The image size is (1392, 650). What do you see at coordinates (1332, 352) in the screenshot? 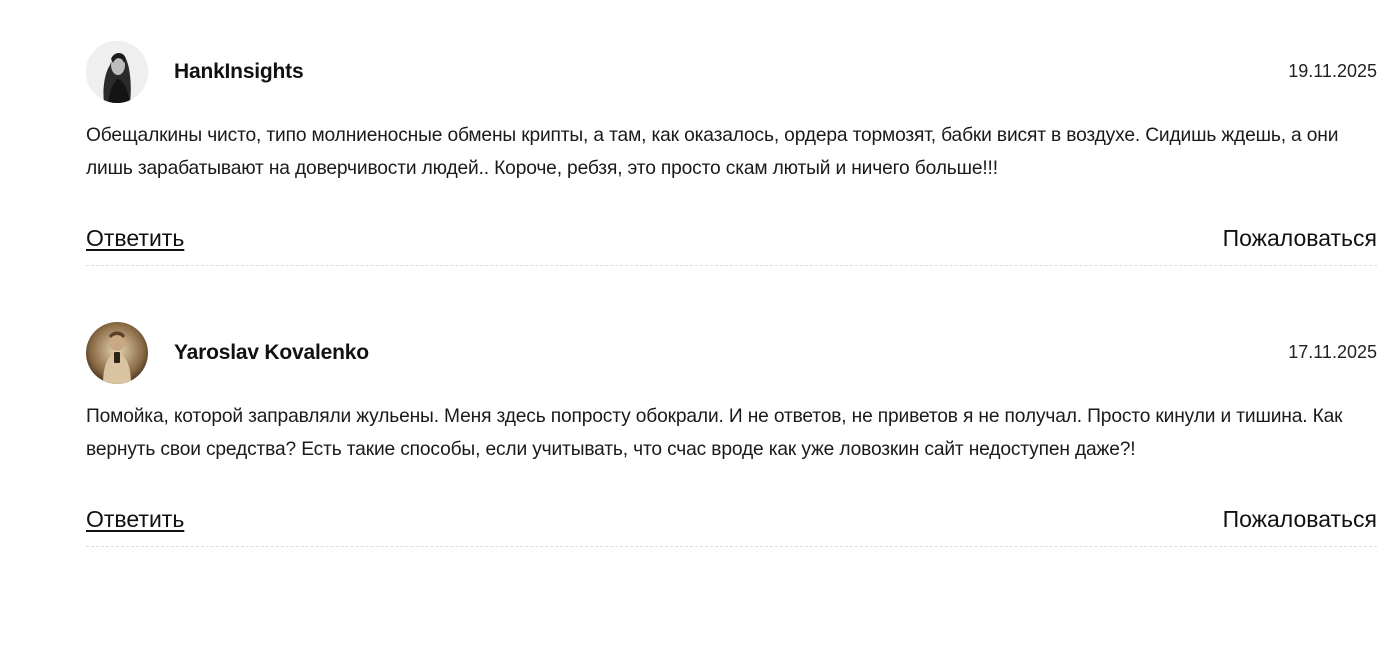
I see `comment-date: 17.11.2025` at bounding box center [1332, 352].